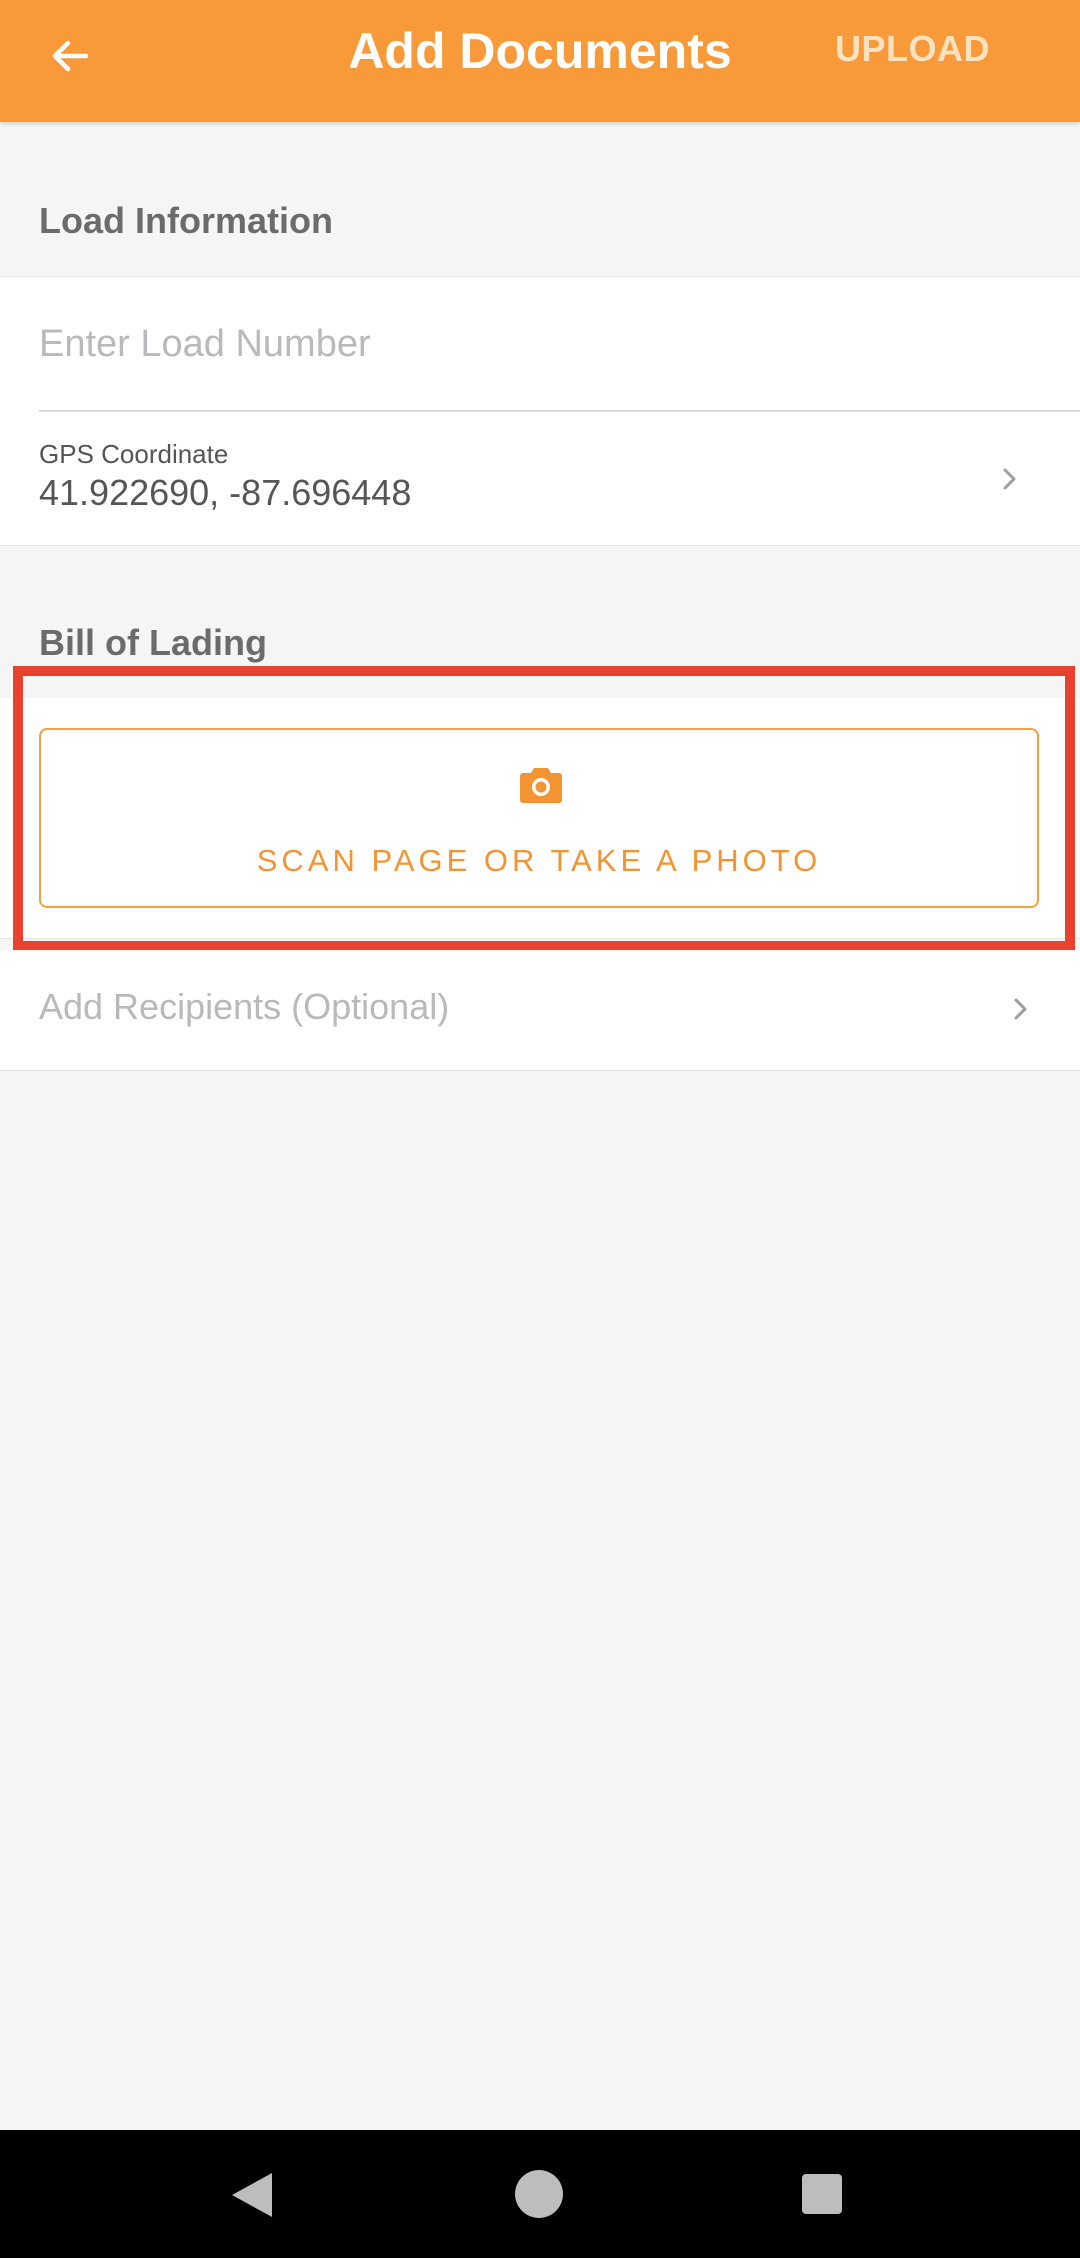 Image resolution: width=1080 pixels, height=2258 pixels. I want to click on load-information-card: GPS Coordinate 41.922690, -87.696448, so click(540, 411).